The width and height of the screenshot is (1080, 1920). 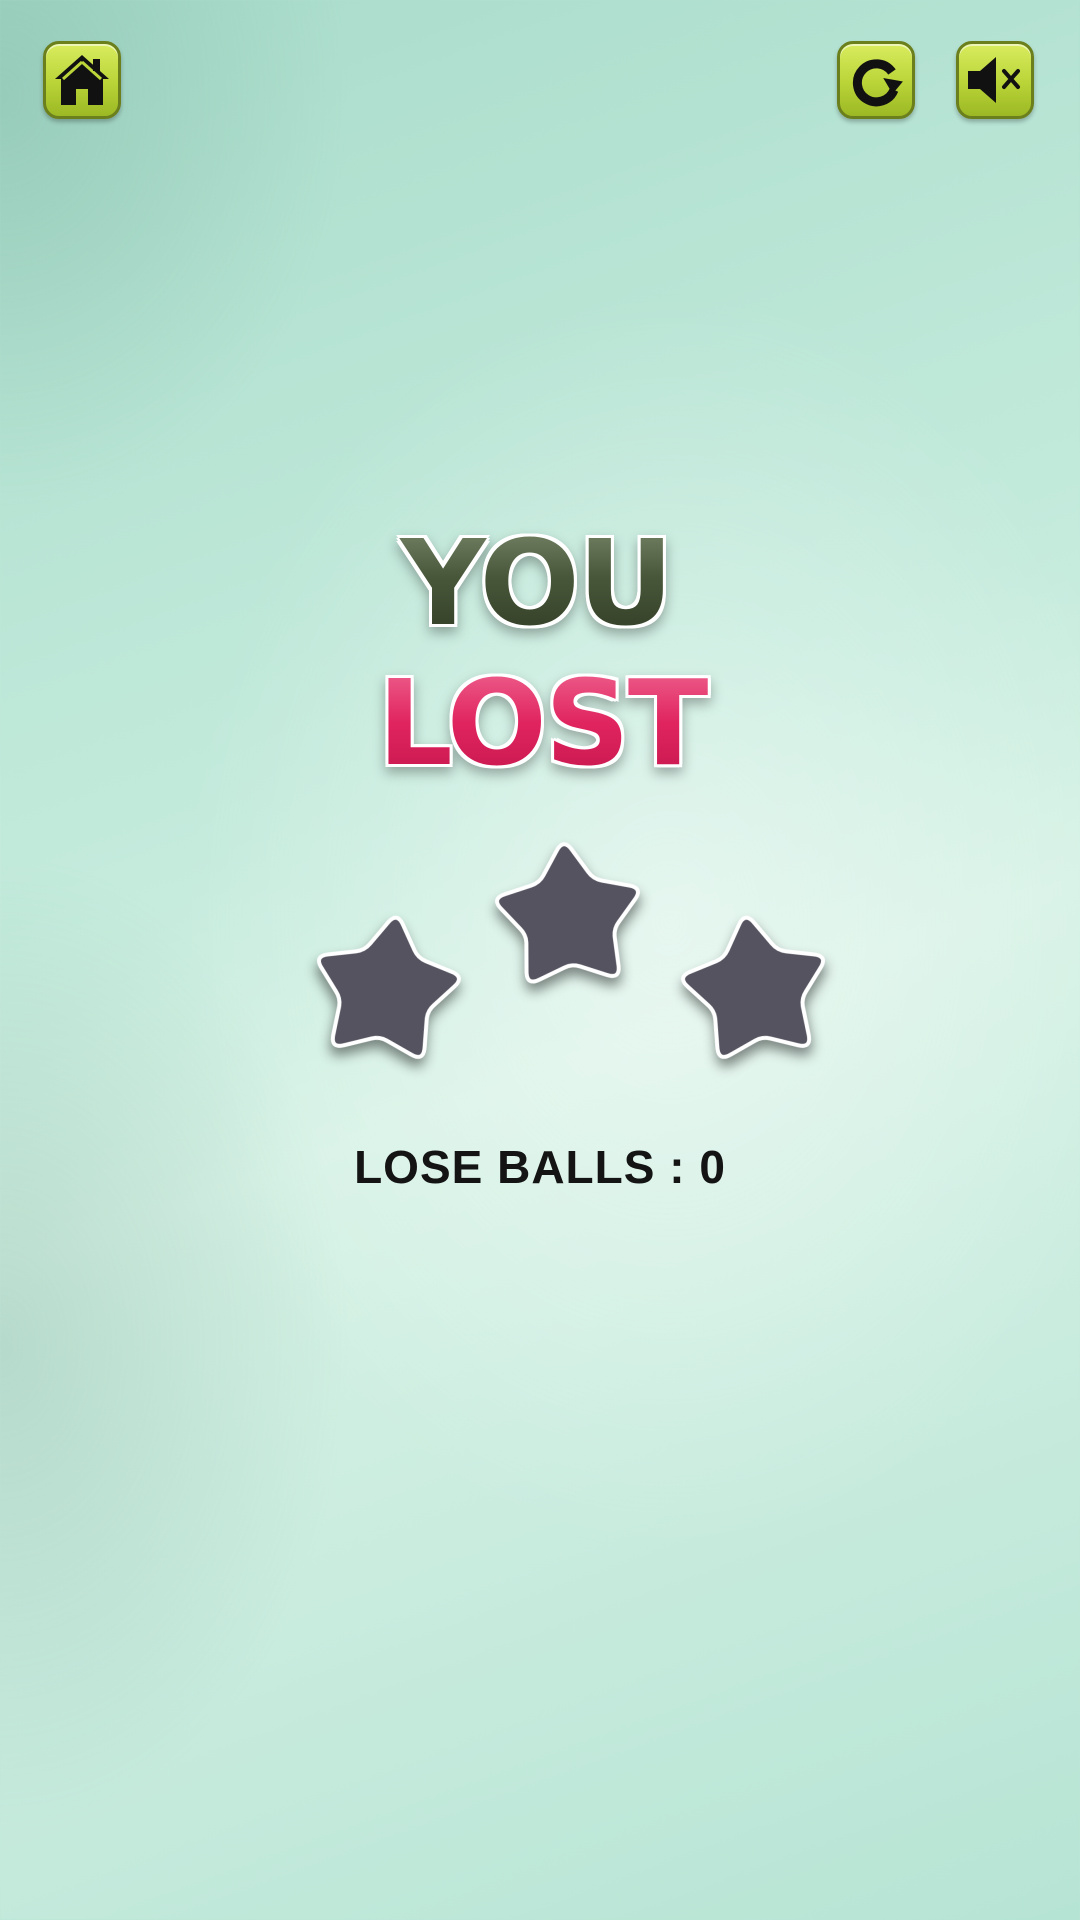 I want to click on mute-button, so click(x=995, y=80).